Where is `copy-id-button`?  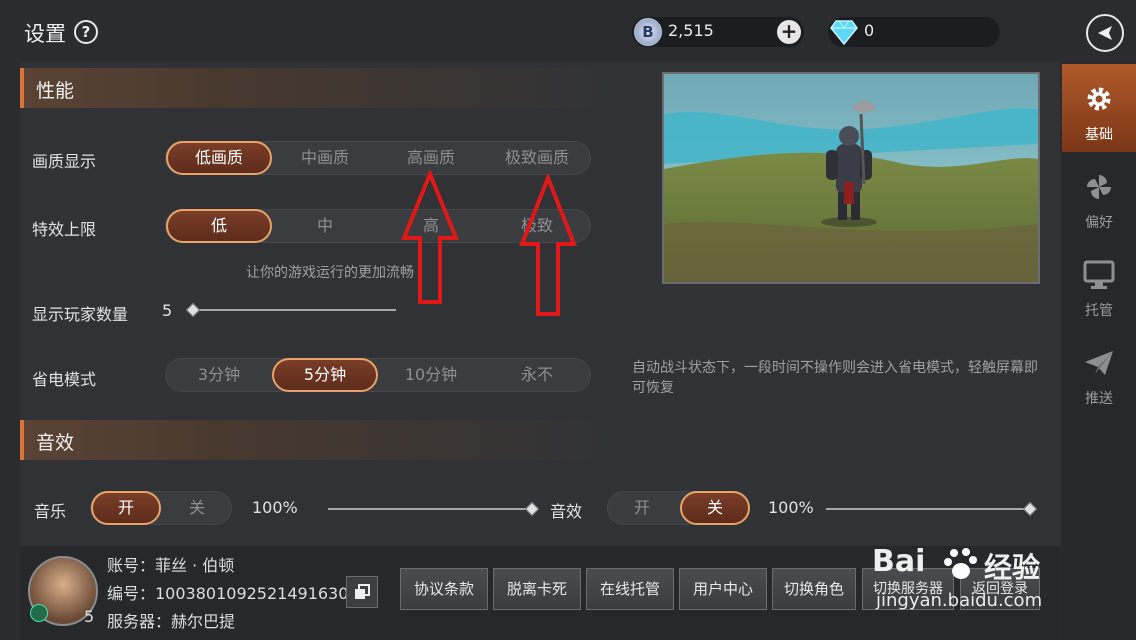 copy-id-button is located at coordinates (362, 592).